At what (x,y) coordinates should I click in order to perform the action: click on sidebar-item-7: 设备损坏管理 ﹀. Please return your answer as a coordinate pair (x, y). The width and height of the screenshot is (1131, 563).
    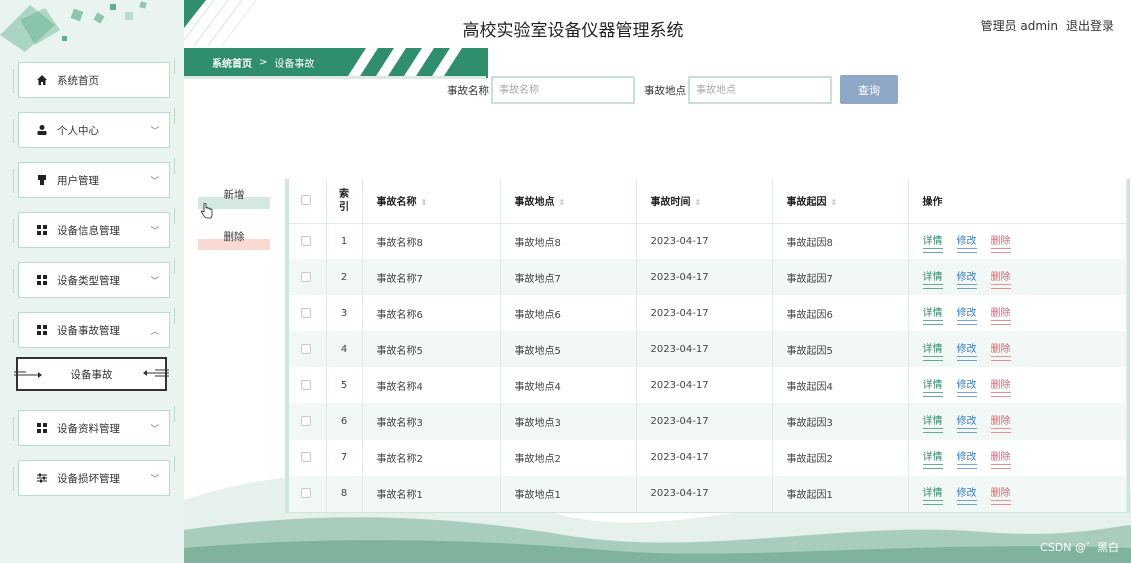
    Looking at the image, I should click on (94, 476).